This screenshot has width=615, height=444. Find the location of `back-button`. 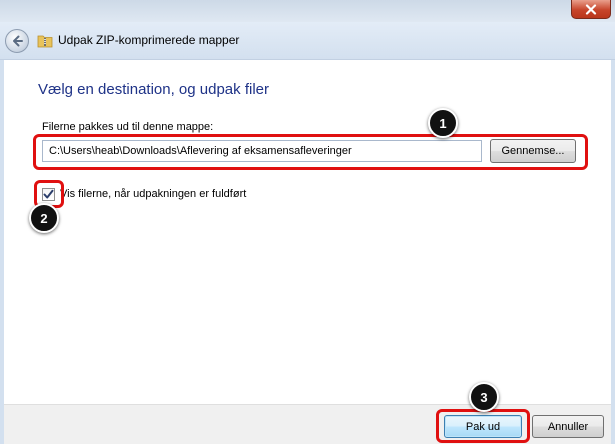

back-button is located at coordinates (17, 41).